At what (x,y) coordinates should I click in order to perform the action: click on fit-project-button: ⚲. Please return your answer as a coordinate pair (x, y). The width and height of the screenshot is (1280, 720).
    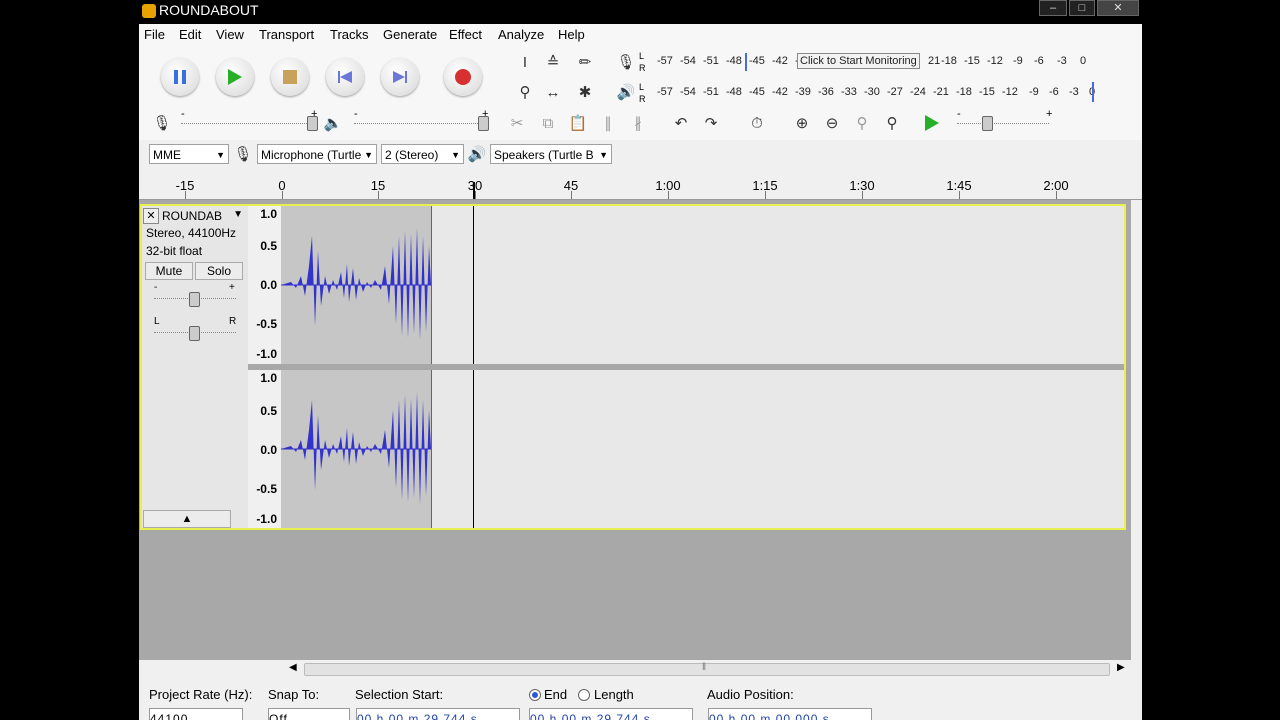
    Looking at the image, I should click on (892, 123).